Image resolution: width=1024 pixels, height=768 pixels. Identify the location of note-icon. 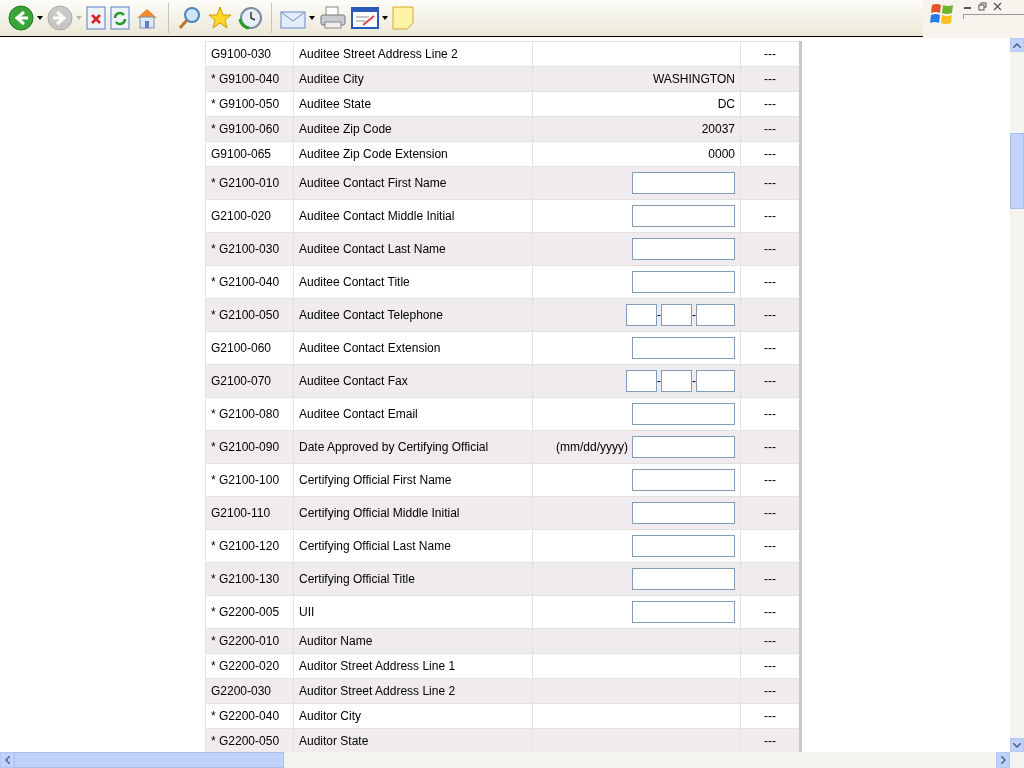
(403, 18).